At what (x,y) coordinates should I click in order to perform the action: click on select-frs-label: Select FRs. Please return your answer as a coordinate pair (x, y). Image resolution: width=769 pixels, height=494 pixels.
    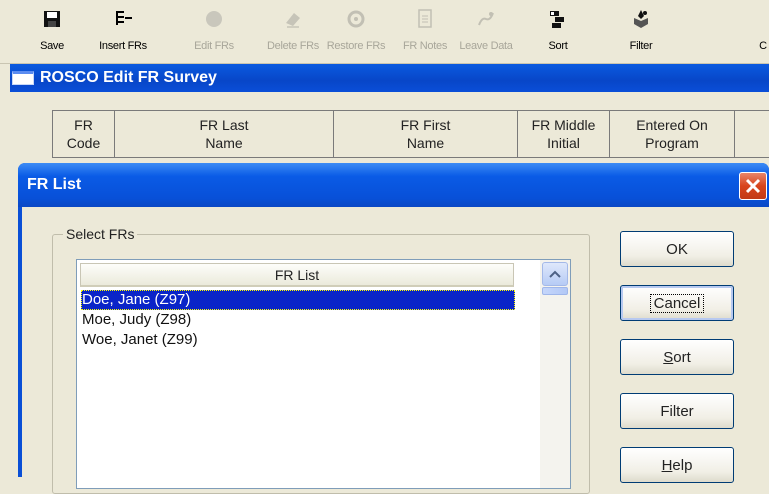
    Looking at the image, I should click on (100, 234).